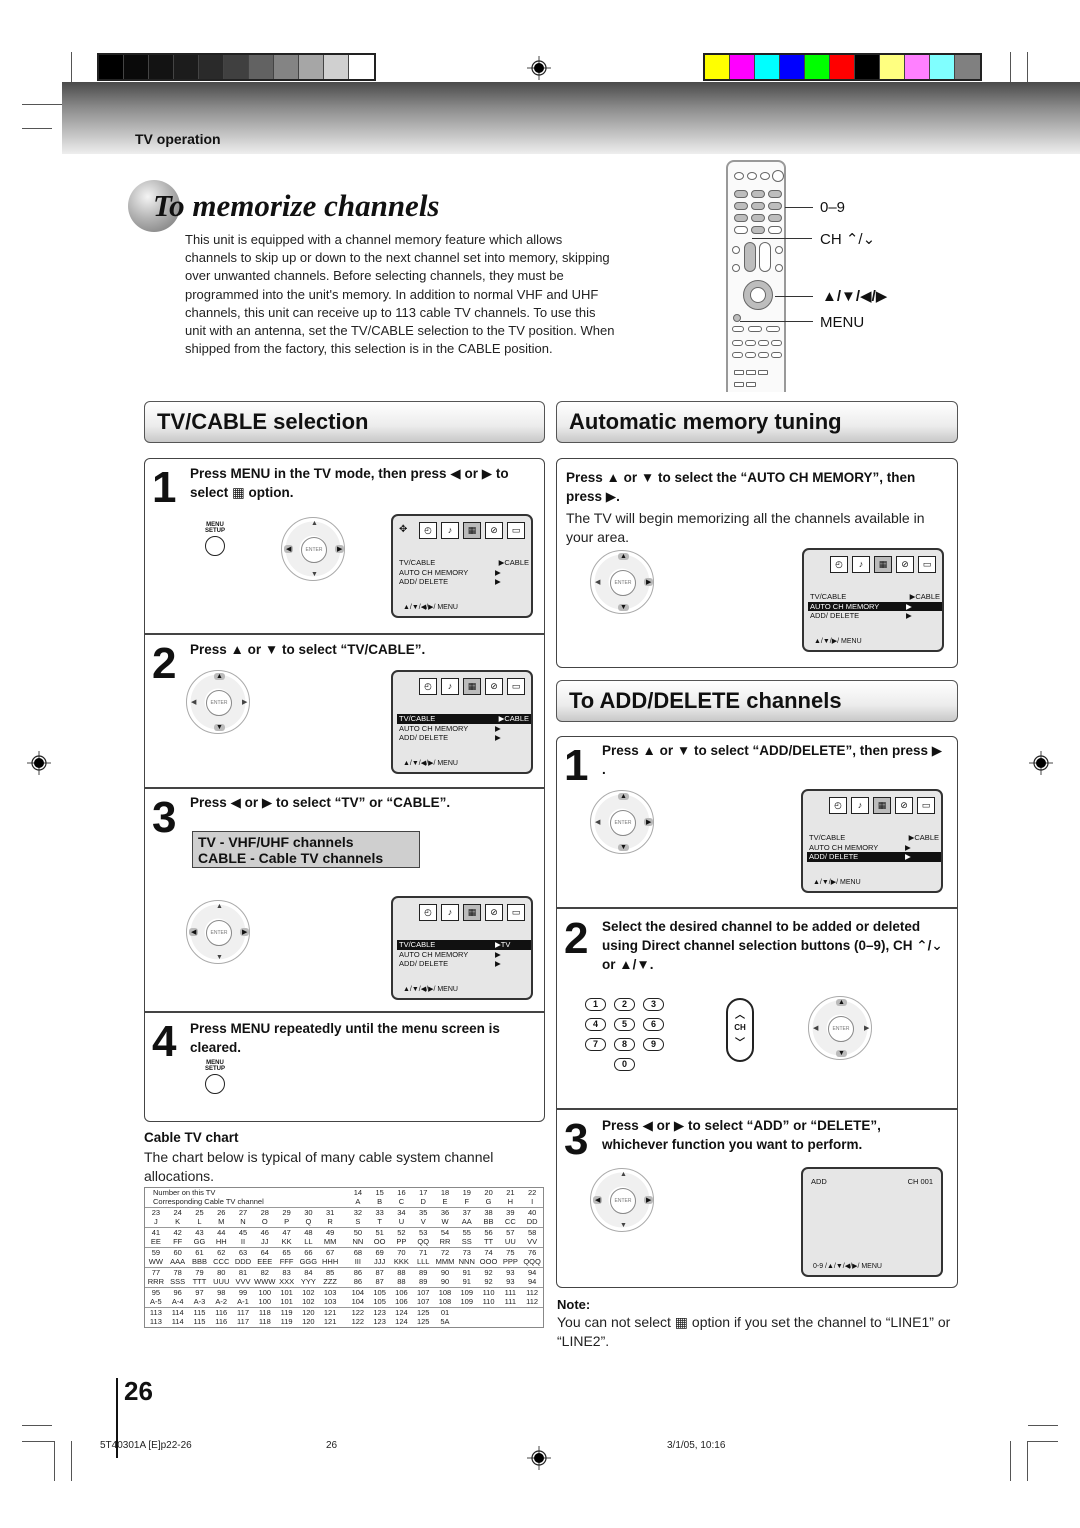 The width and height of the screenshot is (1080, 1528). Describe the element at coordinates (576, 1139) in the screenshot. I see `step-number: 3` at that location.